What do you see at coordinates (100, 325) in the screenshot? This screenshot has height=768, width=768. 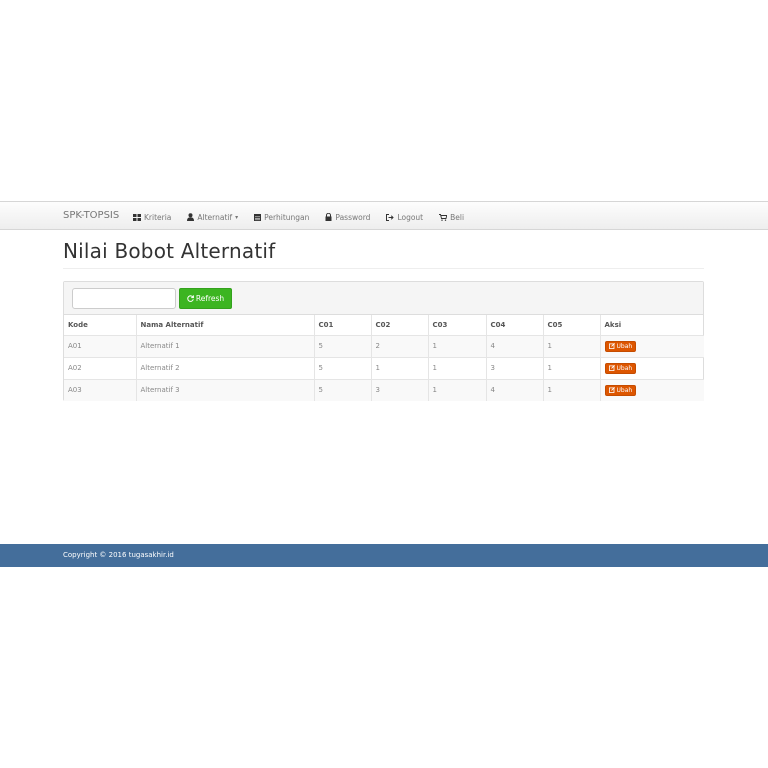 I see `column-header: Kode` at bounding box center [100, 325].